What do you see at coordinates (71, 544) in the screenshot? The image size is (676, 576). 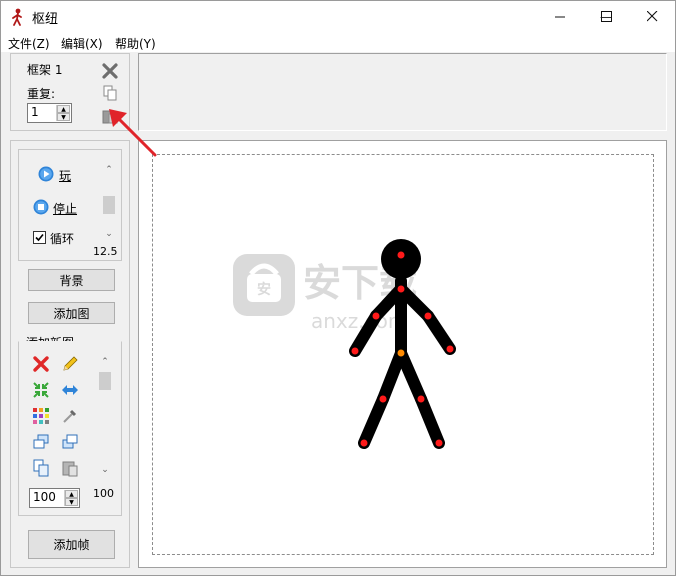 I see `add-frame-button: 添加帧` at bounding box center [71, 544].